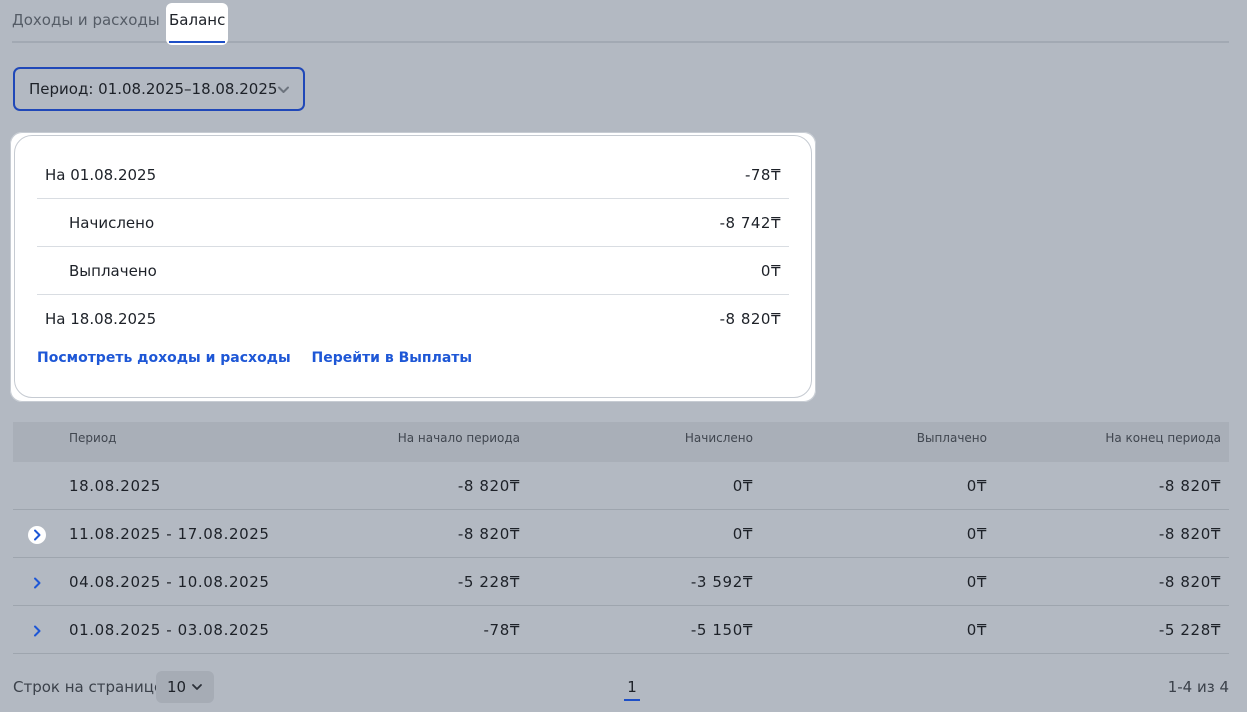 The image size is (1247, 712). What do you see at coordinates (458, 438) in the screenshot?
I see `column-header-start: На начало периода` at bounding box center [458, 438].